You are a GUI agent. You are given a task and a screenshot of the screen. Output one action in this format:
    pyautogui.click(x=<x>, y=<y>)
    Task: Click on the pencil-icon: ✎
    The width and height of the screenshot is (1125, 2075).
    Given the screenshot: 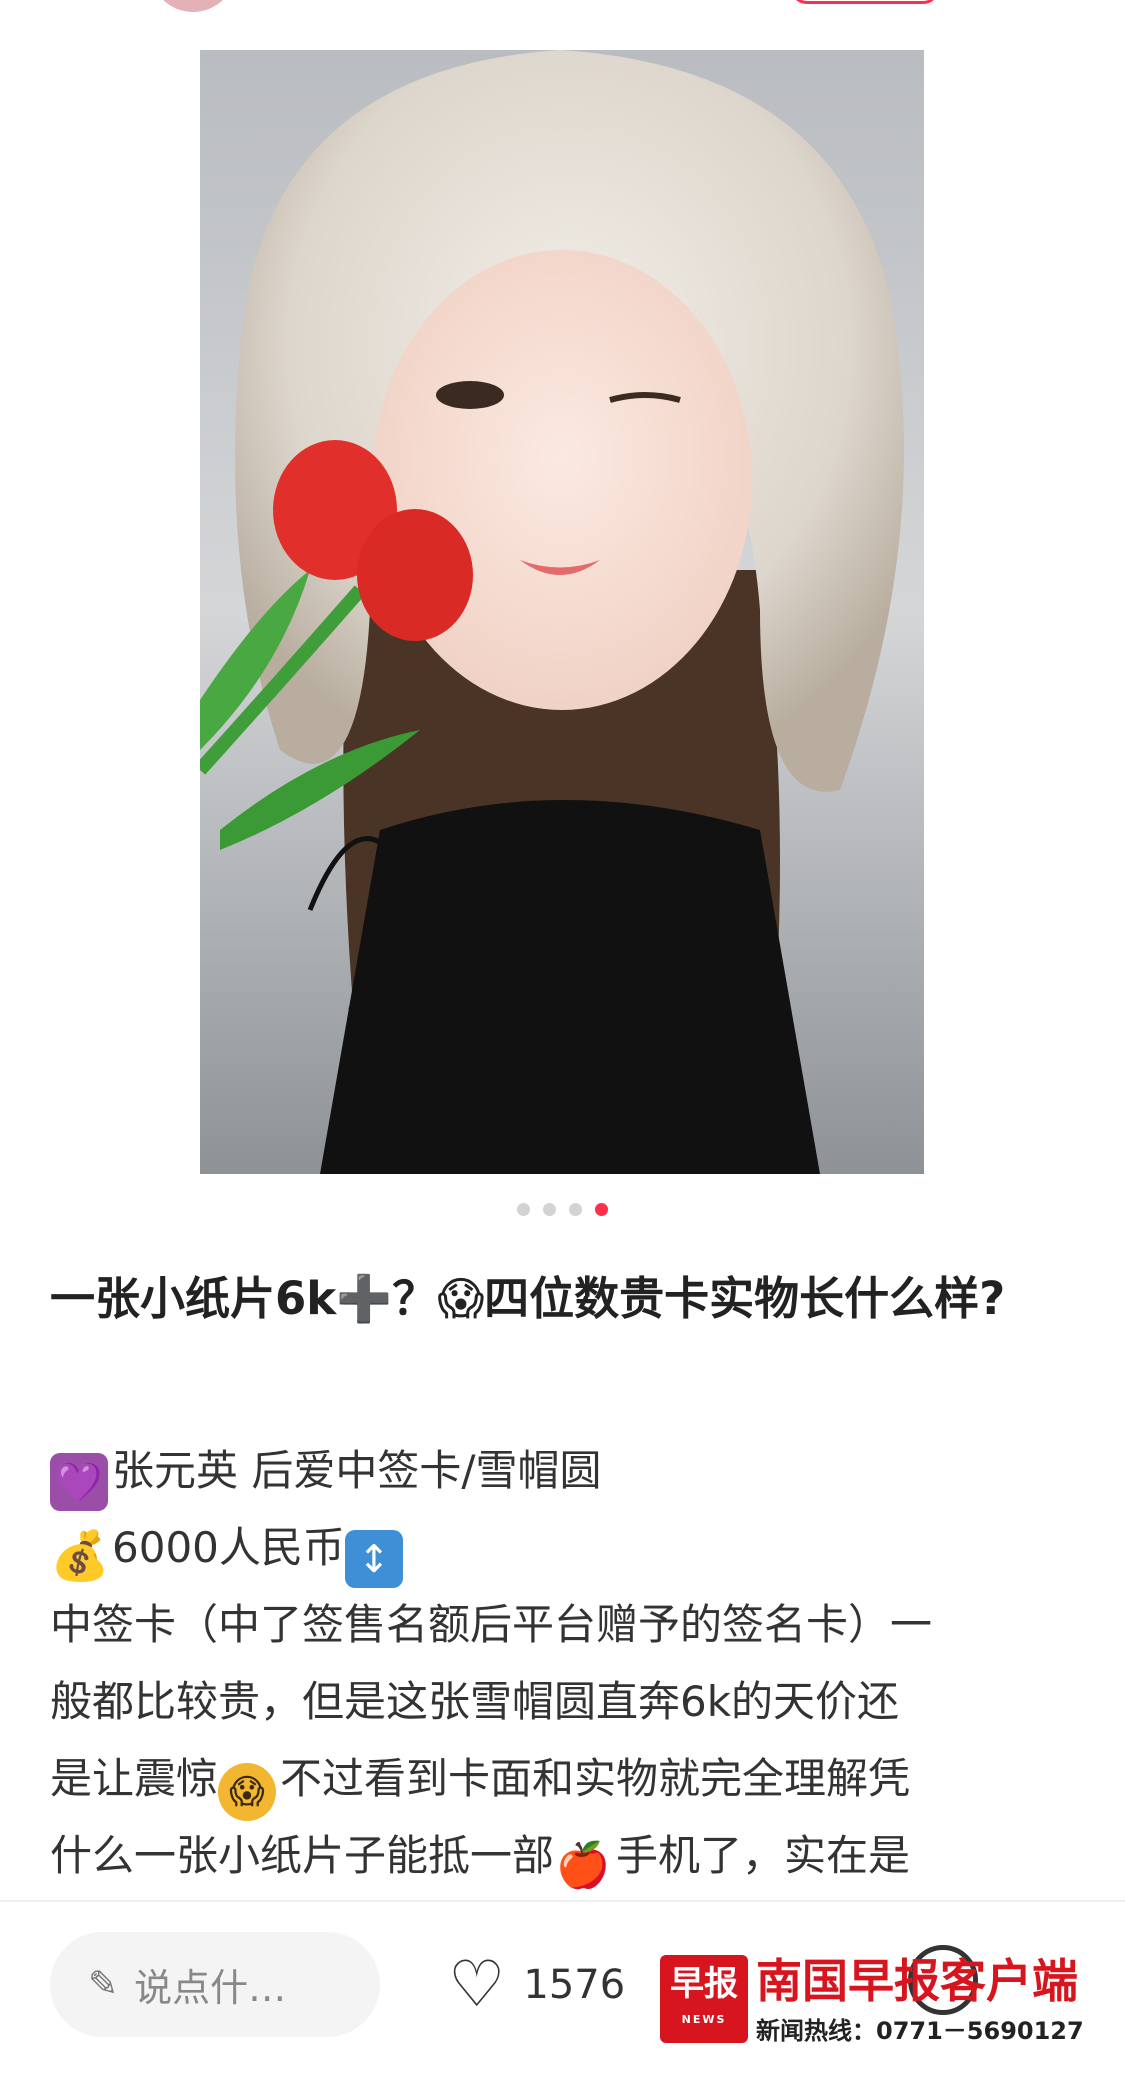 What is the action you would take?
    pyautogui.click(x=103, y=1984)
    